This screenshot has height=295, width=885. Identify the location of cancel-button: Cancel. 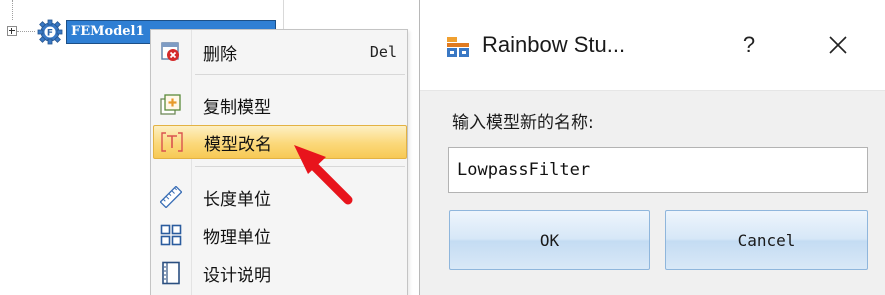
(766, 240).